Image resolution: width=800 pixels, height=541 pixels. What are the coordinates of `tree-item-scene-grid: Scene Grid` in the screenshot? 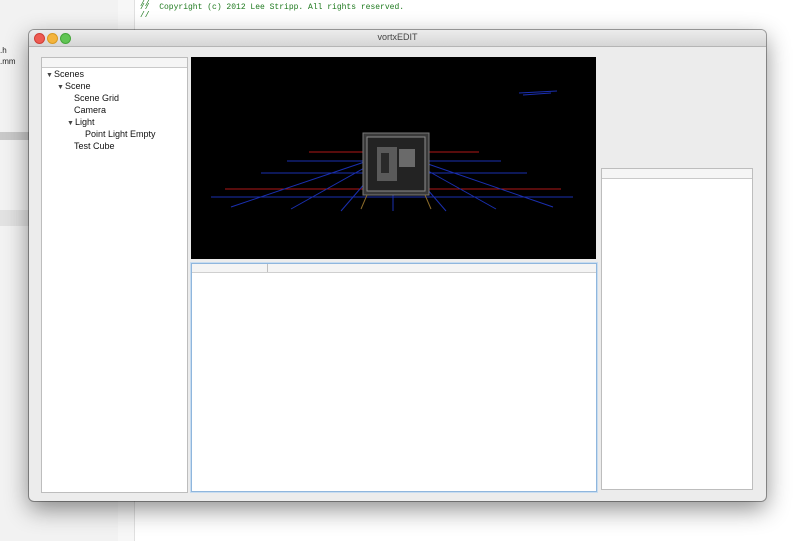 It's located at (96, 98).